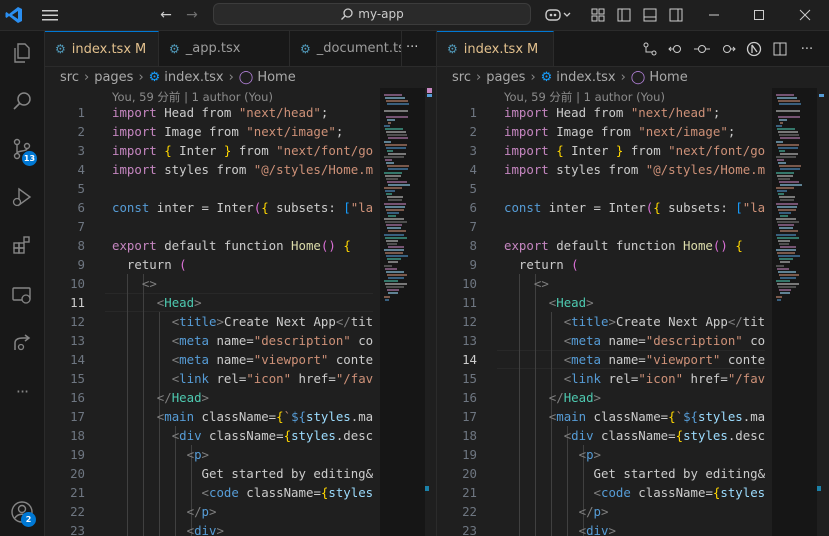  Describe the element at coordinates (807, 49) in the screenshot. I see `more-actions-icon: ···` at that location.